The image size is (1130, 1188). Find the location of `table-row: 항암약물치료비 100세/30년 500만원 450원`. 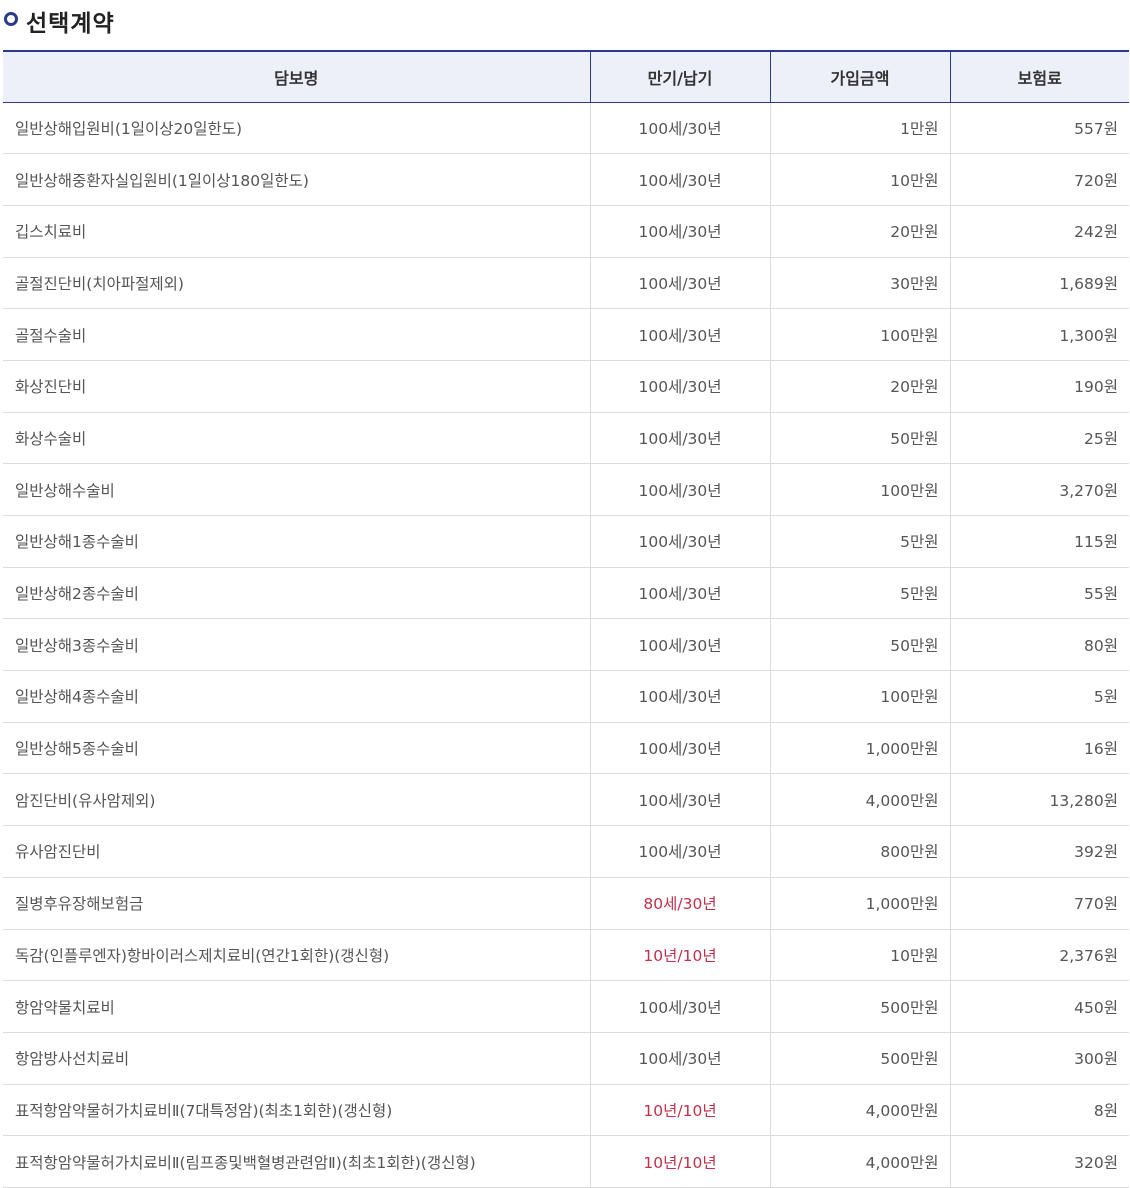

table-row: 항암약물치료비 100세/30년 500만원 450원 is located at coordinates (566, 1006).